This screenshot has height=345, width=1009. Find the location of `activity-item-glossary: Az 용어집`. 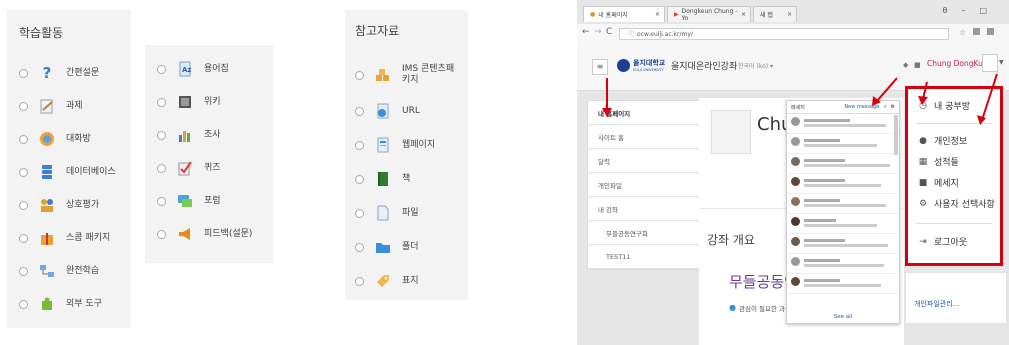

activity-item-glossary: Az 용어집 is located at coordinates (209, 69).